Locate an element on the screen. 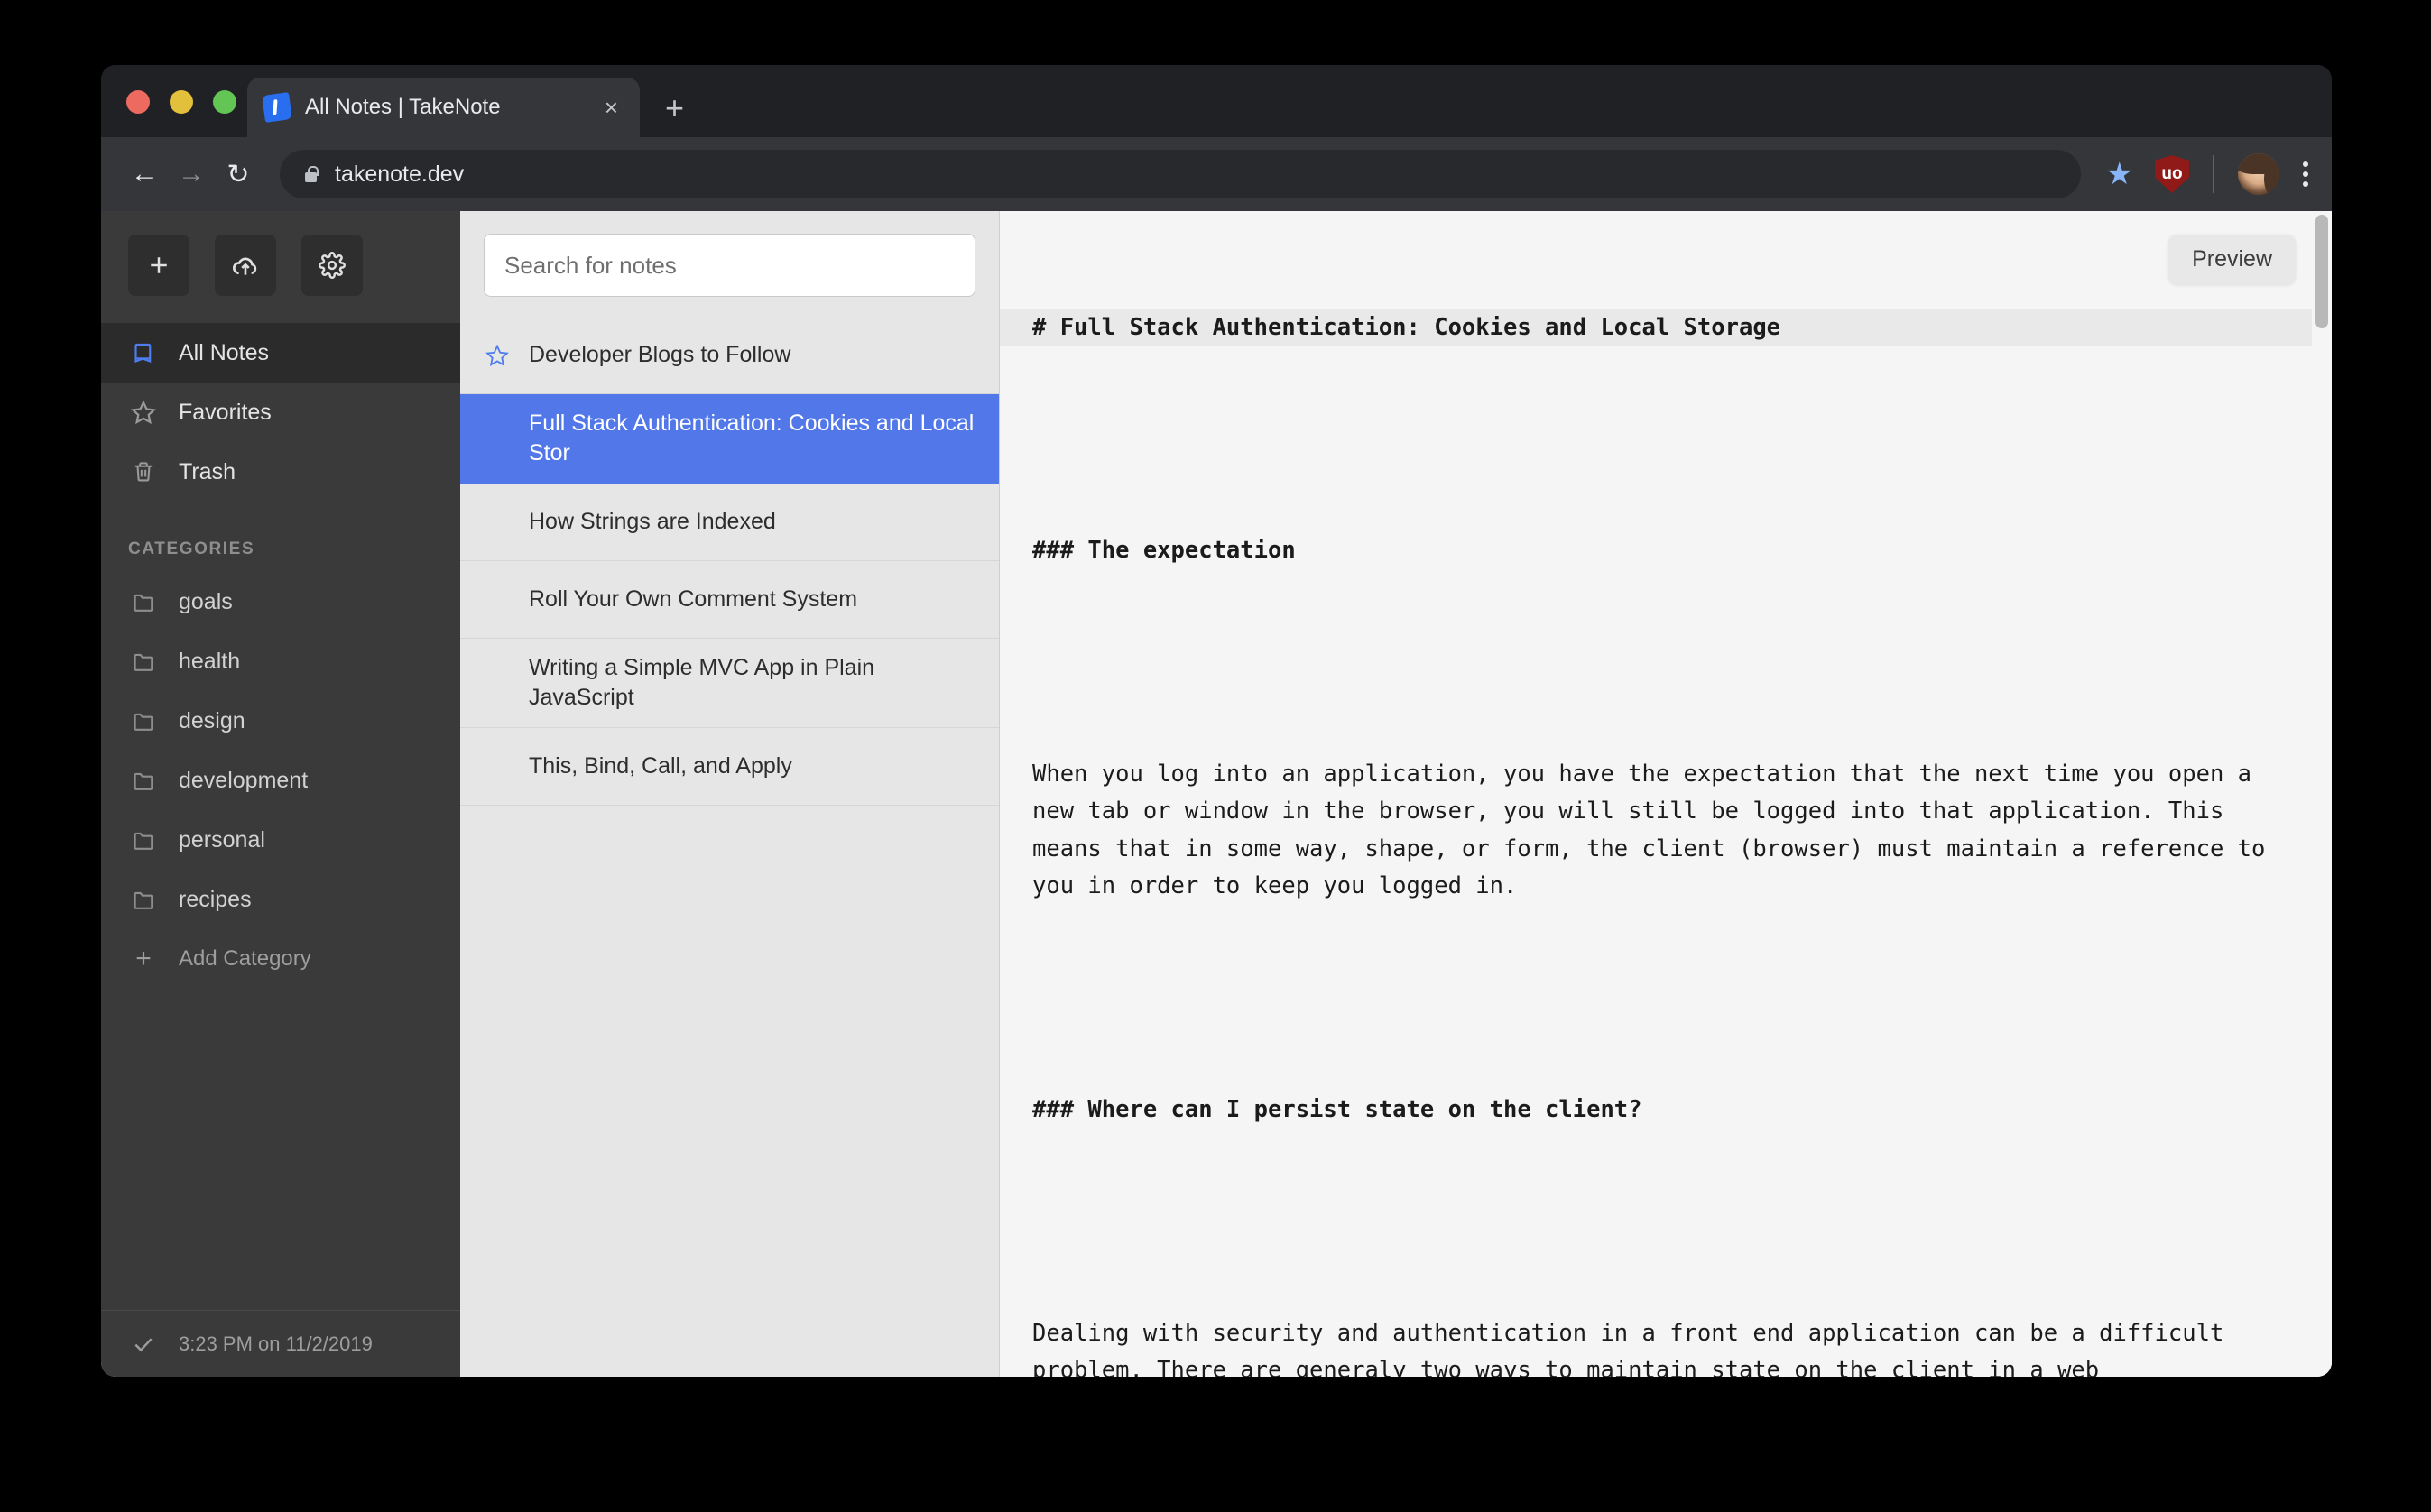 This screenshot has width=2431, height=1512. browser-tab: All Notes | TakeNote × is located at coordinates (444, 107).